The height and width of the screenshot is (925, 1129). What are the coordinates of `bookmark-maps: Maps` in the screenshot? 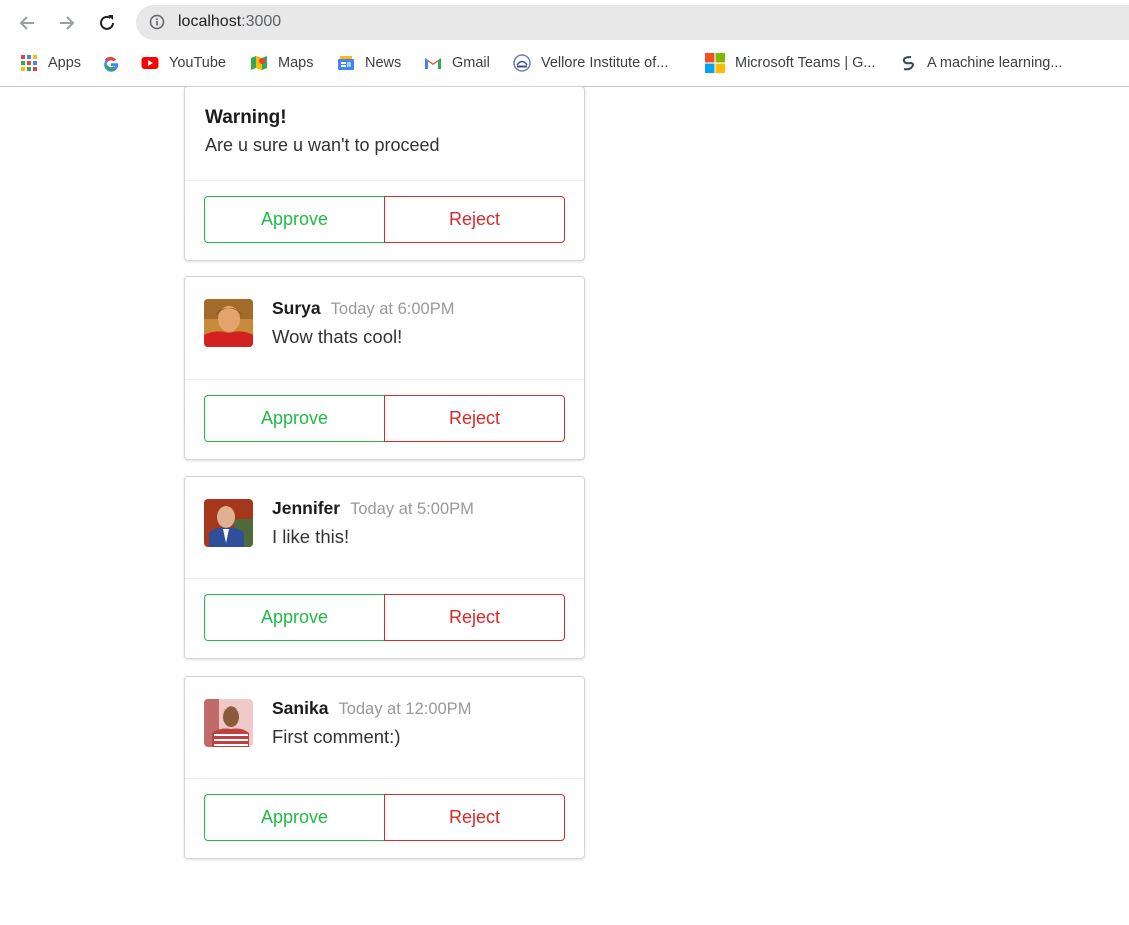 It's located at (281, 63).